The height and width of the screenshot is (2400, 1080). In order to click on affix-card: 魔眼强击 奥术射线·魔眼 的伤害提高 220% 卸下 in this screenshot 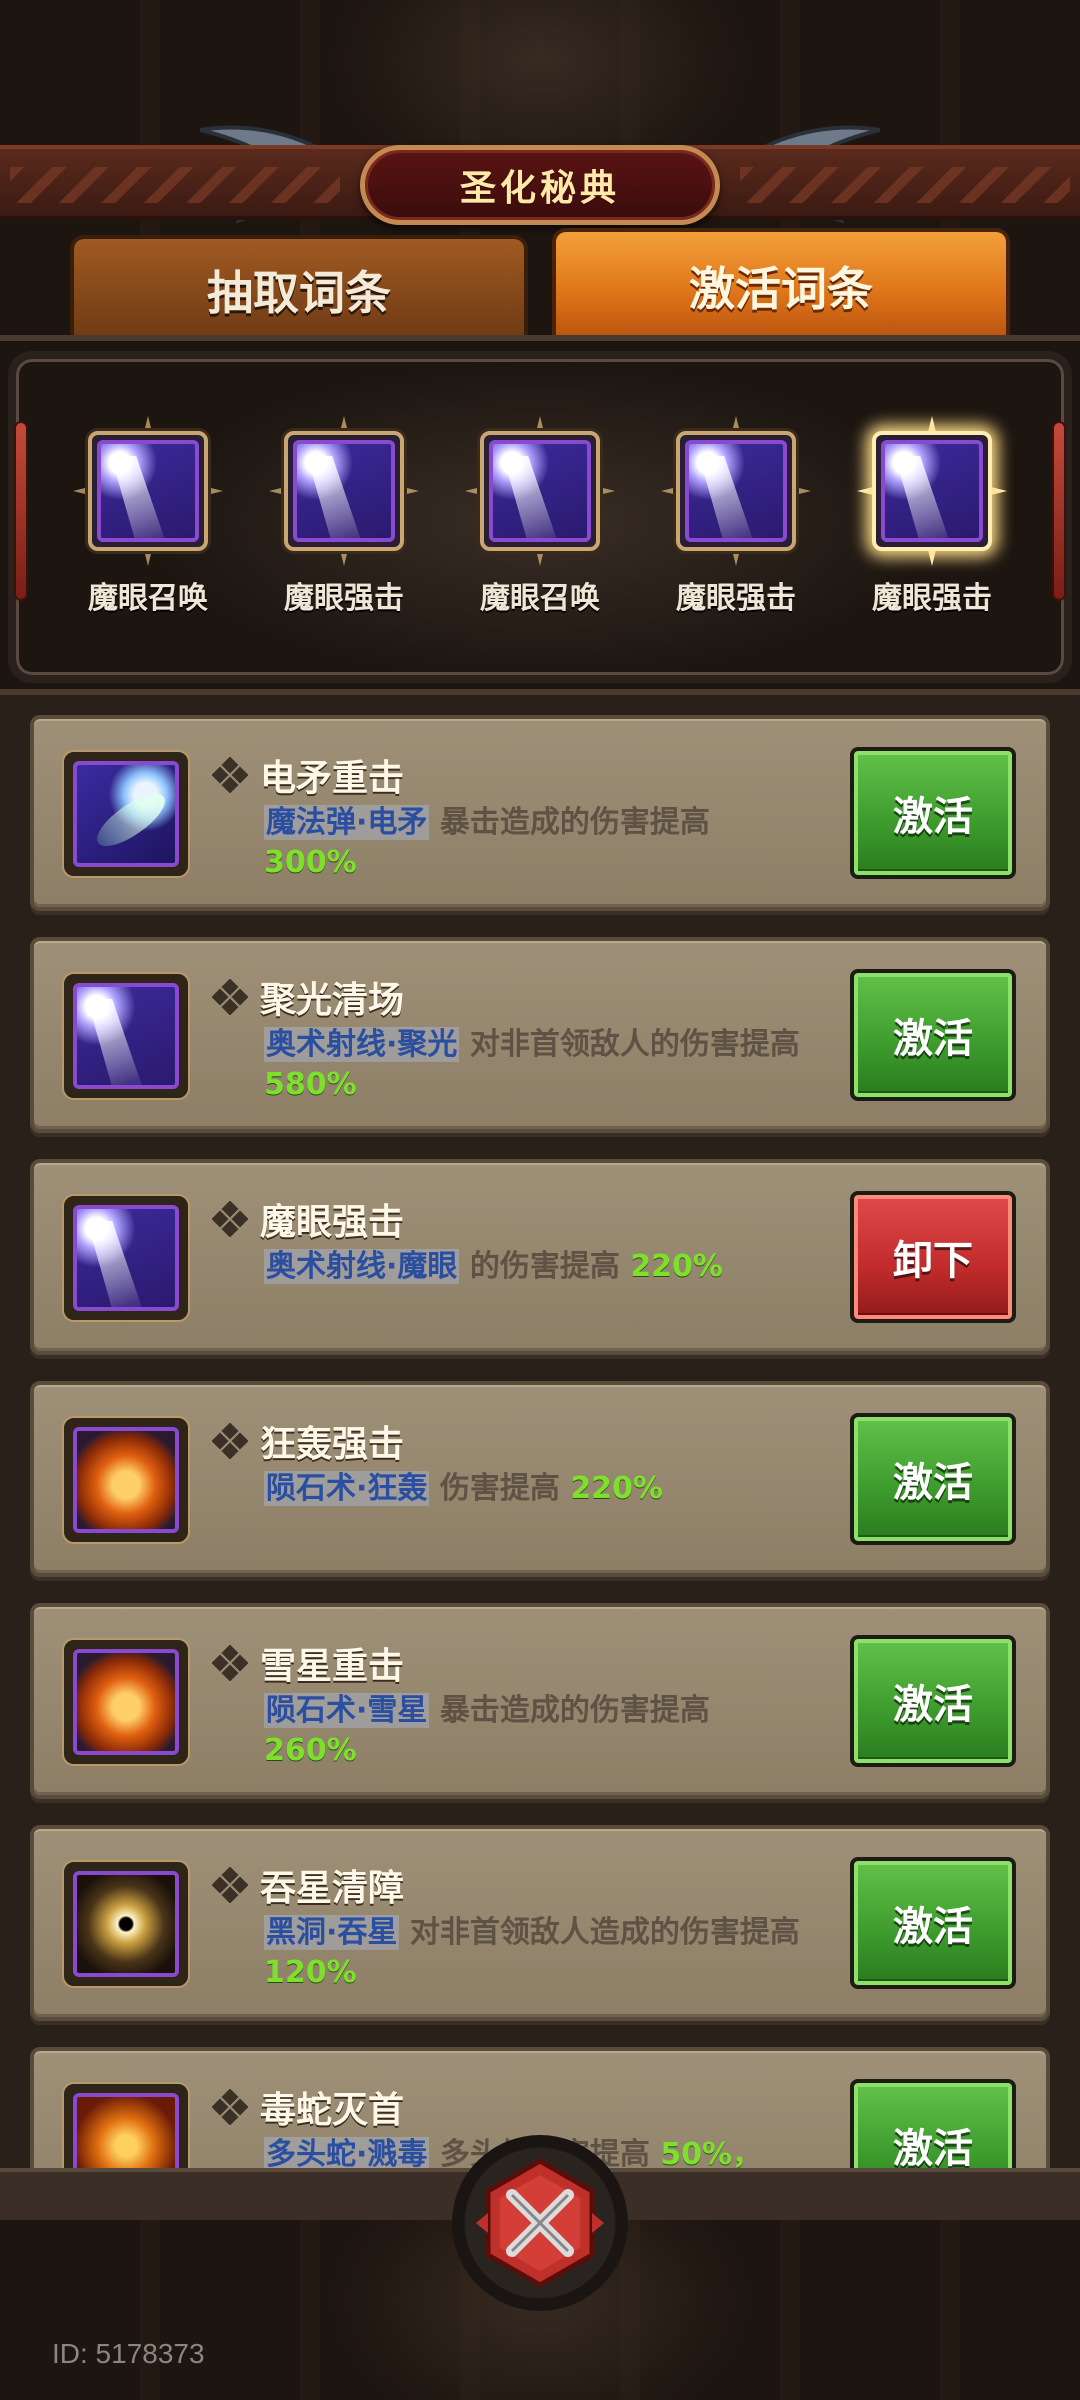, I will do `click(540, 1257)`.